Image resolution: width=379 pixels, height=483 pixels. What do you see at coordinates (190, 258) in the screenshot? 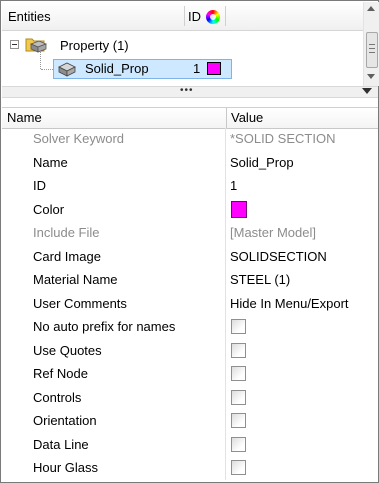
I see `row-card-image: Card Image SOLIDSECTION` at bounding box center [190, 258].